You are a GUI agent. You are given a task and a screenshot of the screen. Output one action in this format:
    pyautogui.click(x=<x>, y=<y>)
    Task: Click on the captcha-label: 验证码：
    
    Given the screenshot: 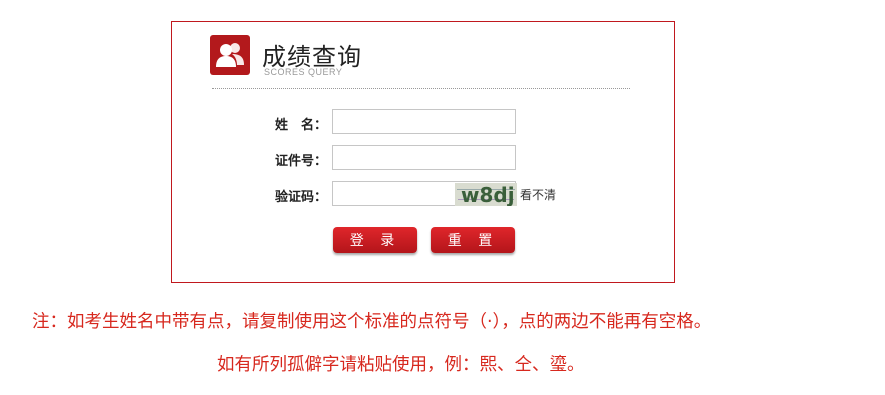 What is the action you would take?
    pyautogui.click(x=300, y=197)
    